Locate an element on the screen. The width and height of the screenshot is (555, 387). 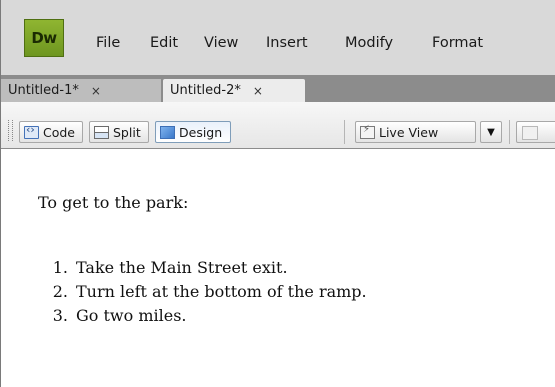
code-label: Code is located at coordinates (59, 132).